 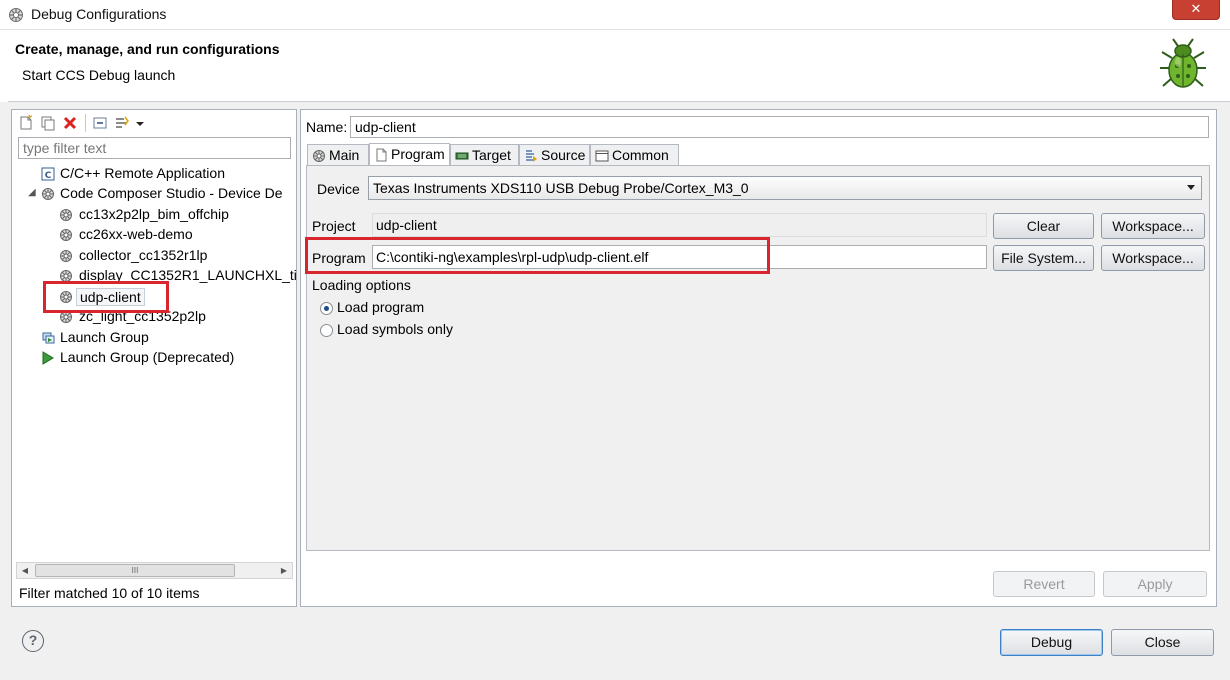 I want to click on window-title: Debug Configurations, so click(x=99, y=14).